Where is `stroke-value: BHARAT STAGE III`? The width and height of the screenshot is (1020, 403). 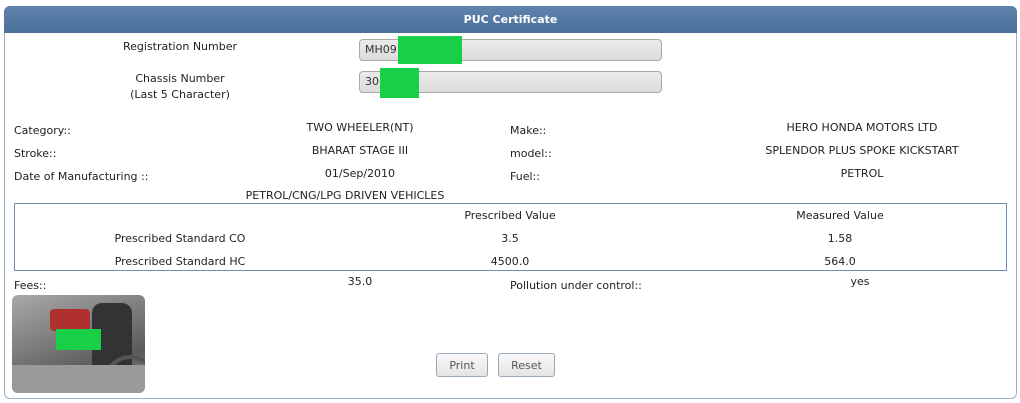
stroke-value: BHARAT STAGE III is located at coordinates (360, 150).